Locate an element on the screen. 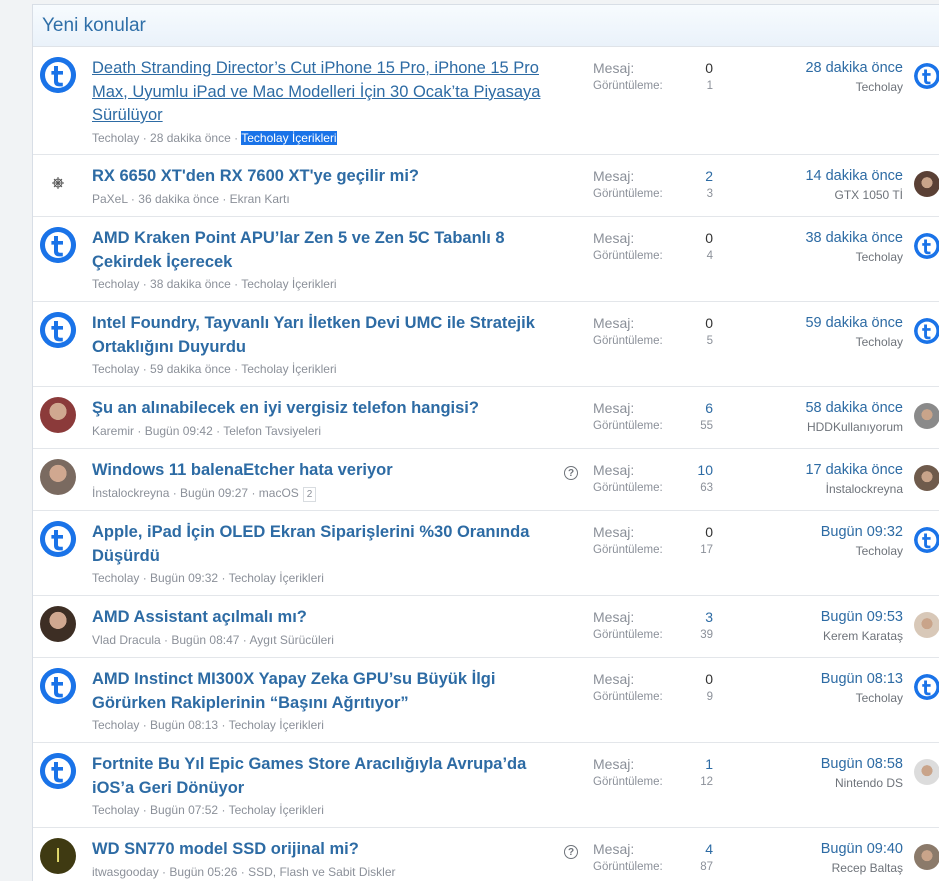  thread-title-link: Windows 11 balenaEtcher hata veriyor is located at coordinates (327, 471).